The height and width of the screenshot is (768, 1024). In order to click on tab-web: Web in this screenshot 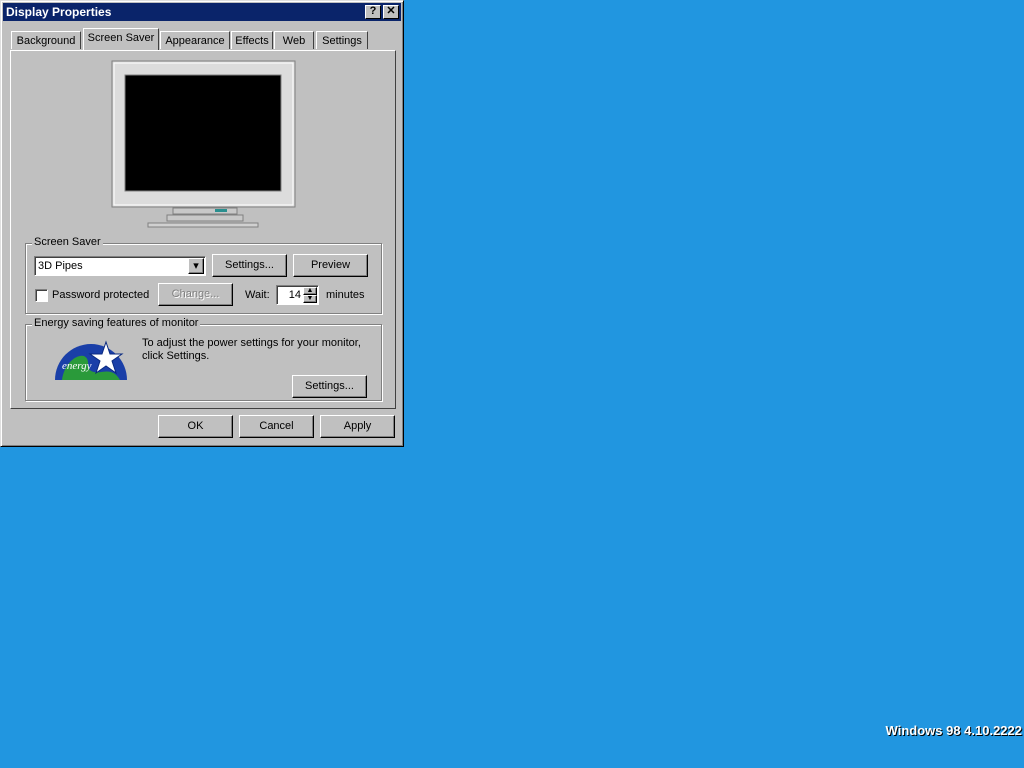, I will do `click(294, 40)`.